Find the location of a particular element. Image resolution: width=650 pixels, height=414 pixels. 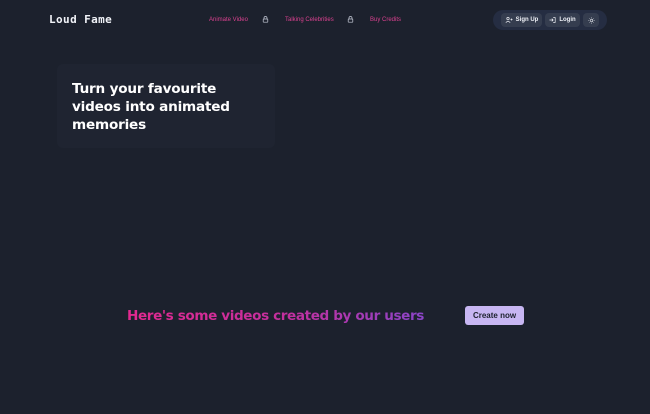

login-label: Login is located at coordinates (567, 20).